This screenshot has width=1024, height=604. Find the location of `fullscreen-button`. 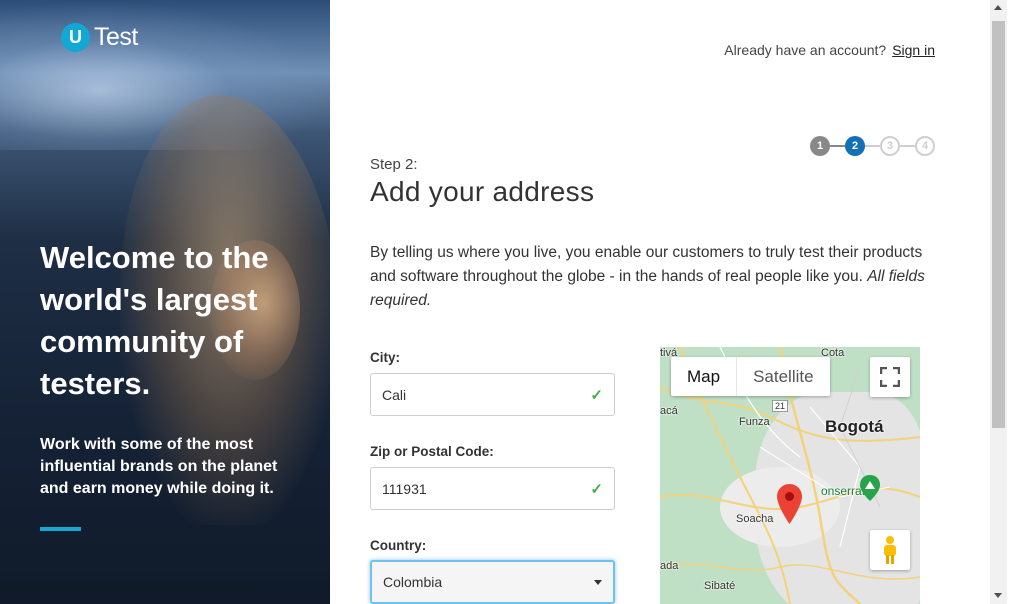

fullscreen-button is located at coordinates (890, 377).